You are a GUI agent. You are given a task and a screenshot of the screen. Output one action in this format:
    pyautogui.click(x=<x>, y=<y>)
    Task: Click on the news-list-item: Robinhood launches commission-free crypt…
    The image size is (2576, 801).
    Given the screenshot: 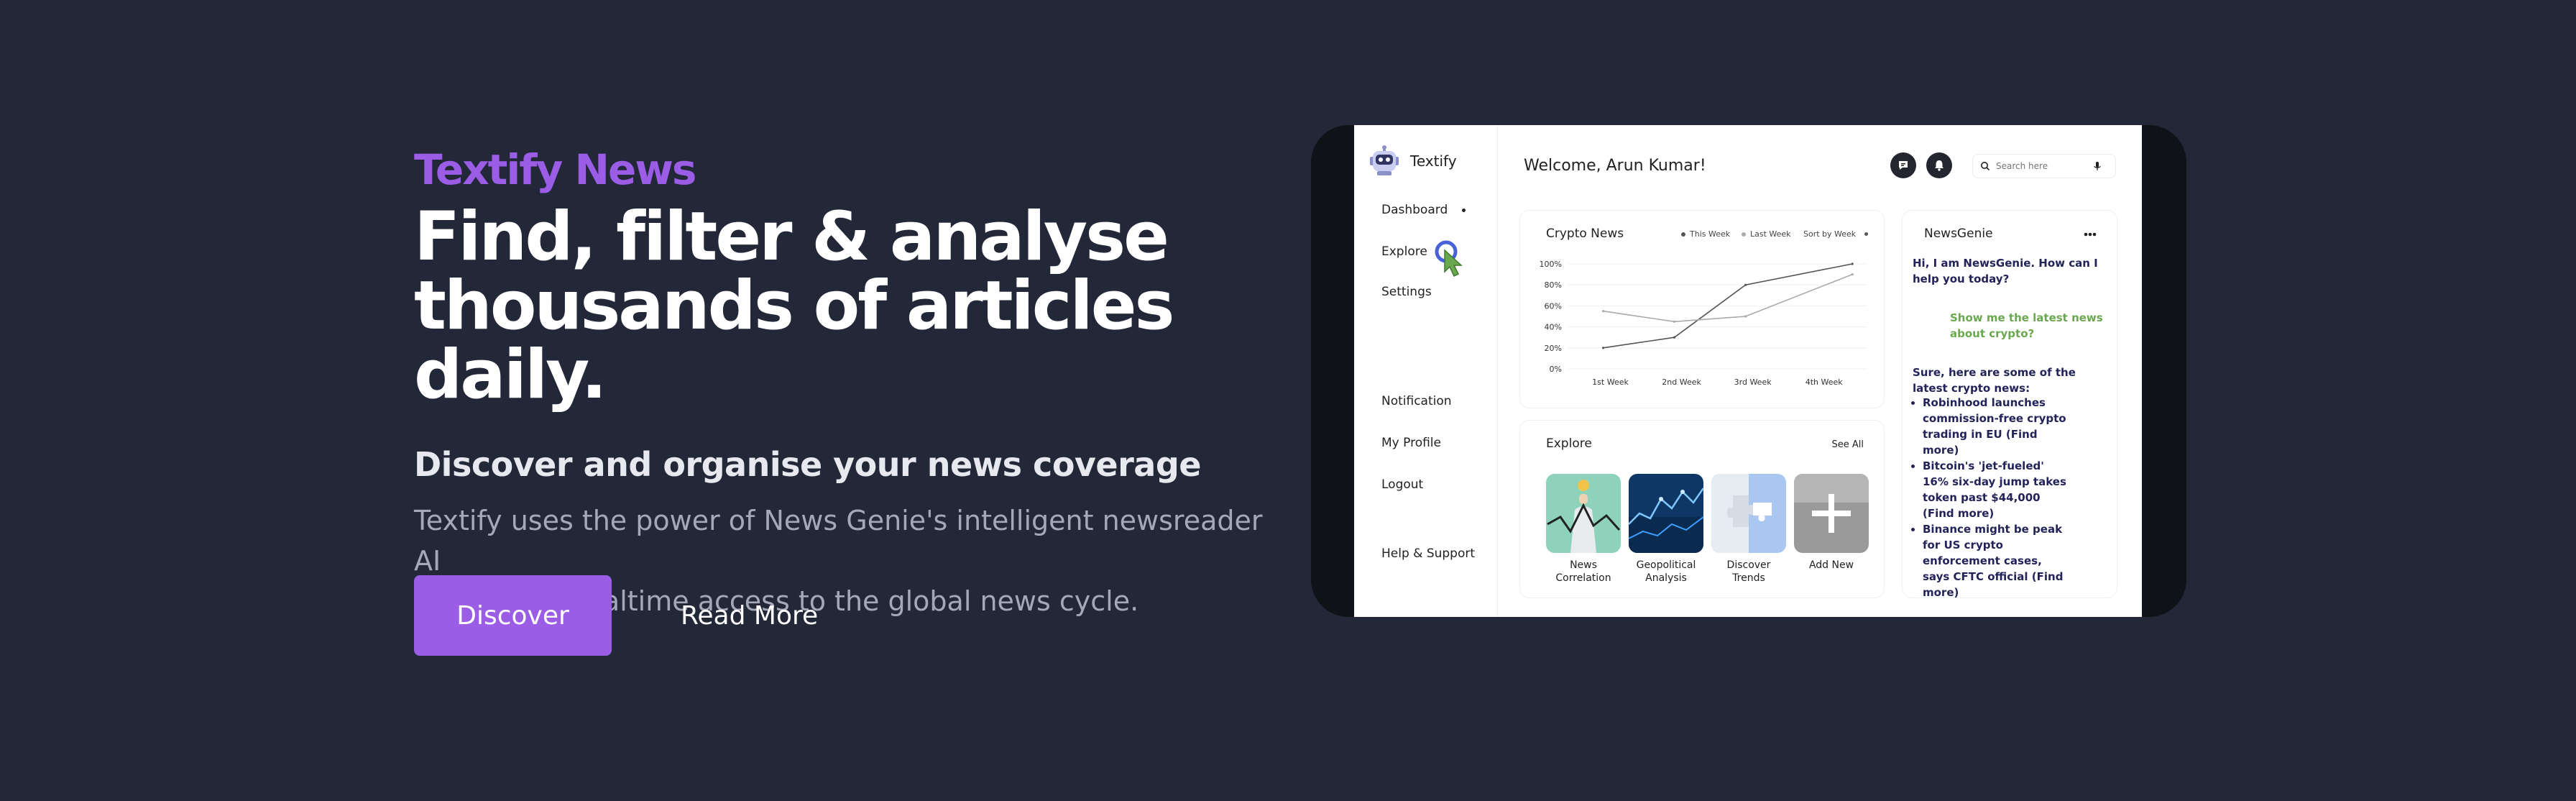 What is the action you would take?
    pyautogui.click(x=1995, y=426)
    